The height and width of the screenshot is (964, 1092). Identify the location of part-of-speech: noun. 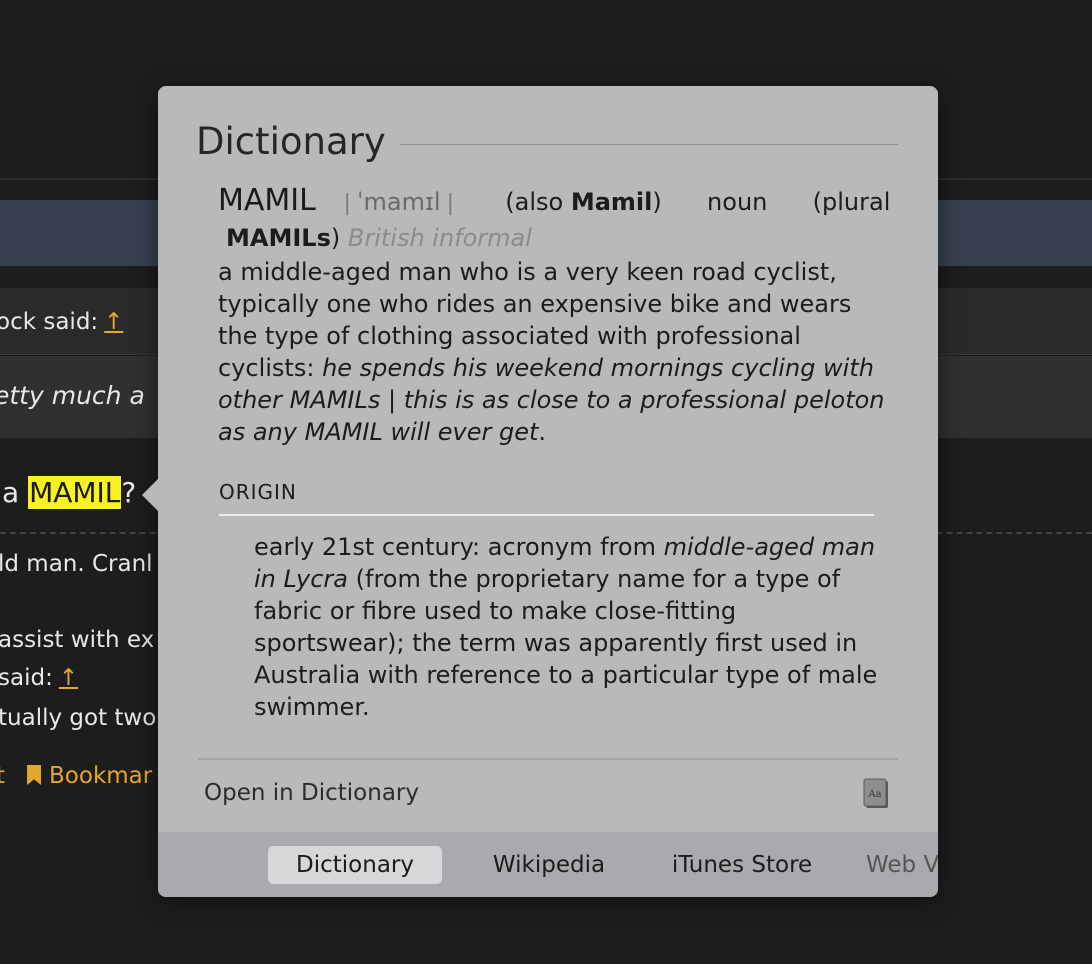
(737, 202).